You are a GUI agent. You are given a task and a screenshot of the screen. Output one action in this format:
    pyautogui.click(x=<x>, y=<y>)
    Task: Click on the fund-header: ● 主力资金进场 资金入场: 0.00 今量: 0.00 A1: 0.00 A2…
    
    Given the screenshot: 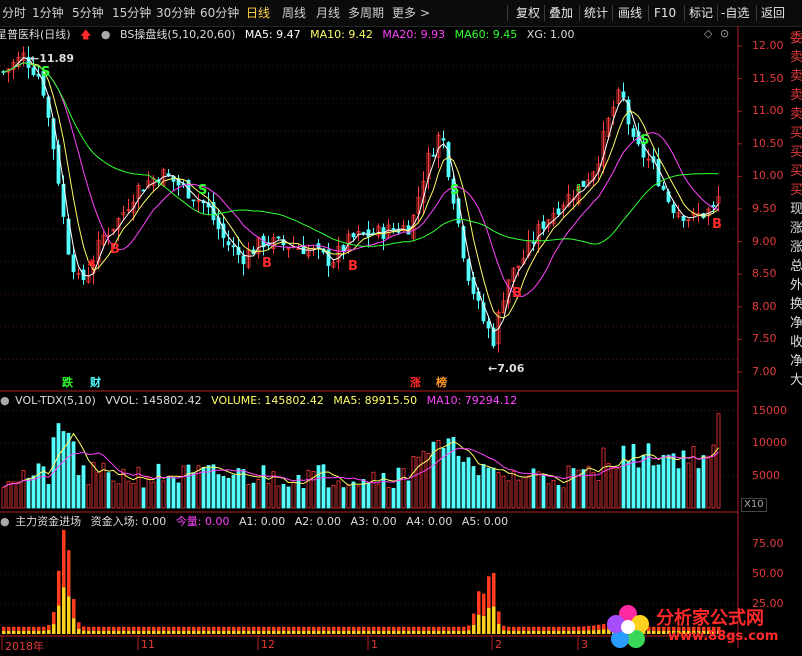 What is the action you would take?
    pyautogui.click(x=257, y=522)
    